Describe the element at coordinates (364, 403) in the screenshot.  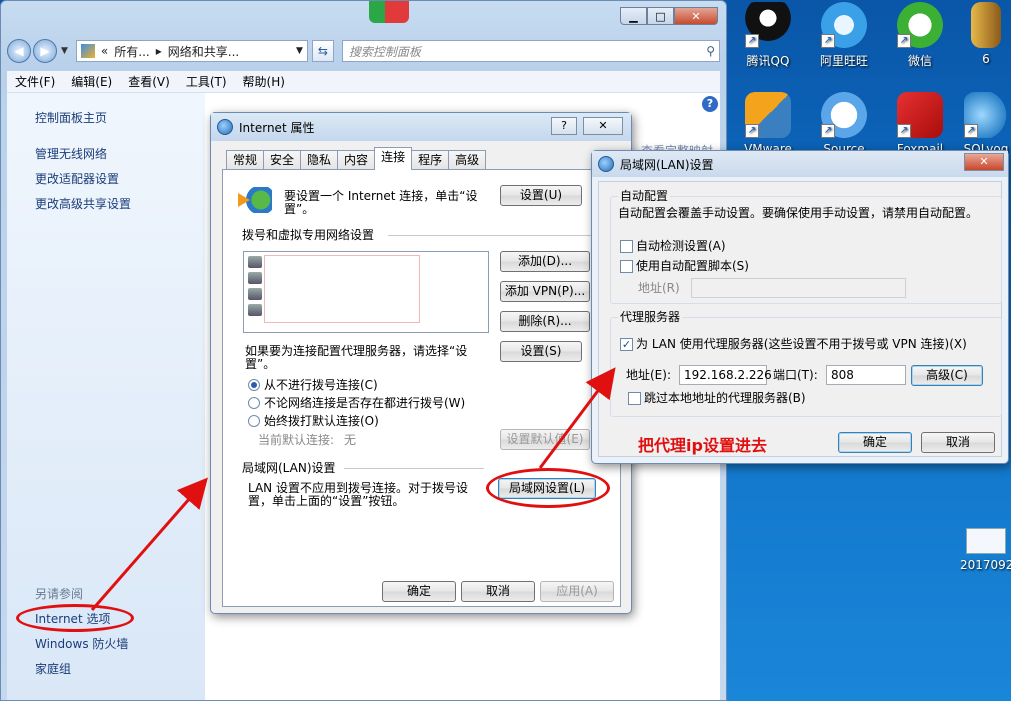
I see `radio-dial-whenever-label: 不论网络连接是否存在都进行拨号(W)` at that location.